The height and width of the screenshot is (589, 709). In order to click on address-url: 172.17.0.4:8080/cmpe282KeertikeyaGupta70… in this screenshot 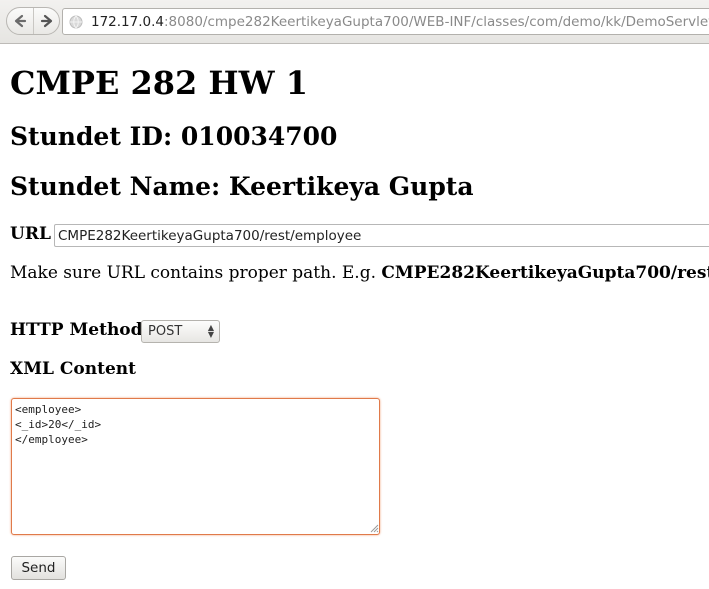, I will do `click(400, 22)`.